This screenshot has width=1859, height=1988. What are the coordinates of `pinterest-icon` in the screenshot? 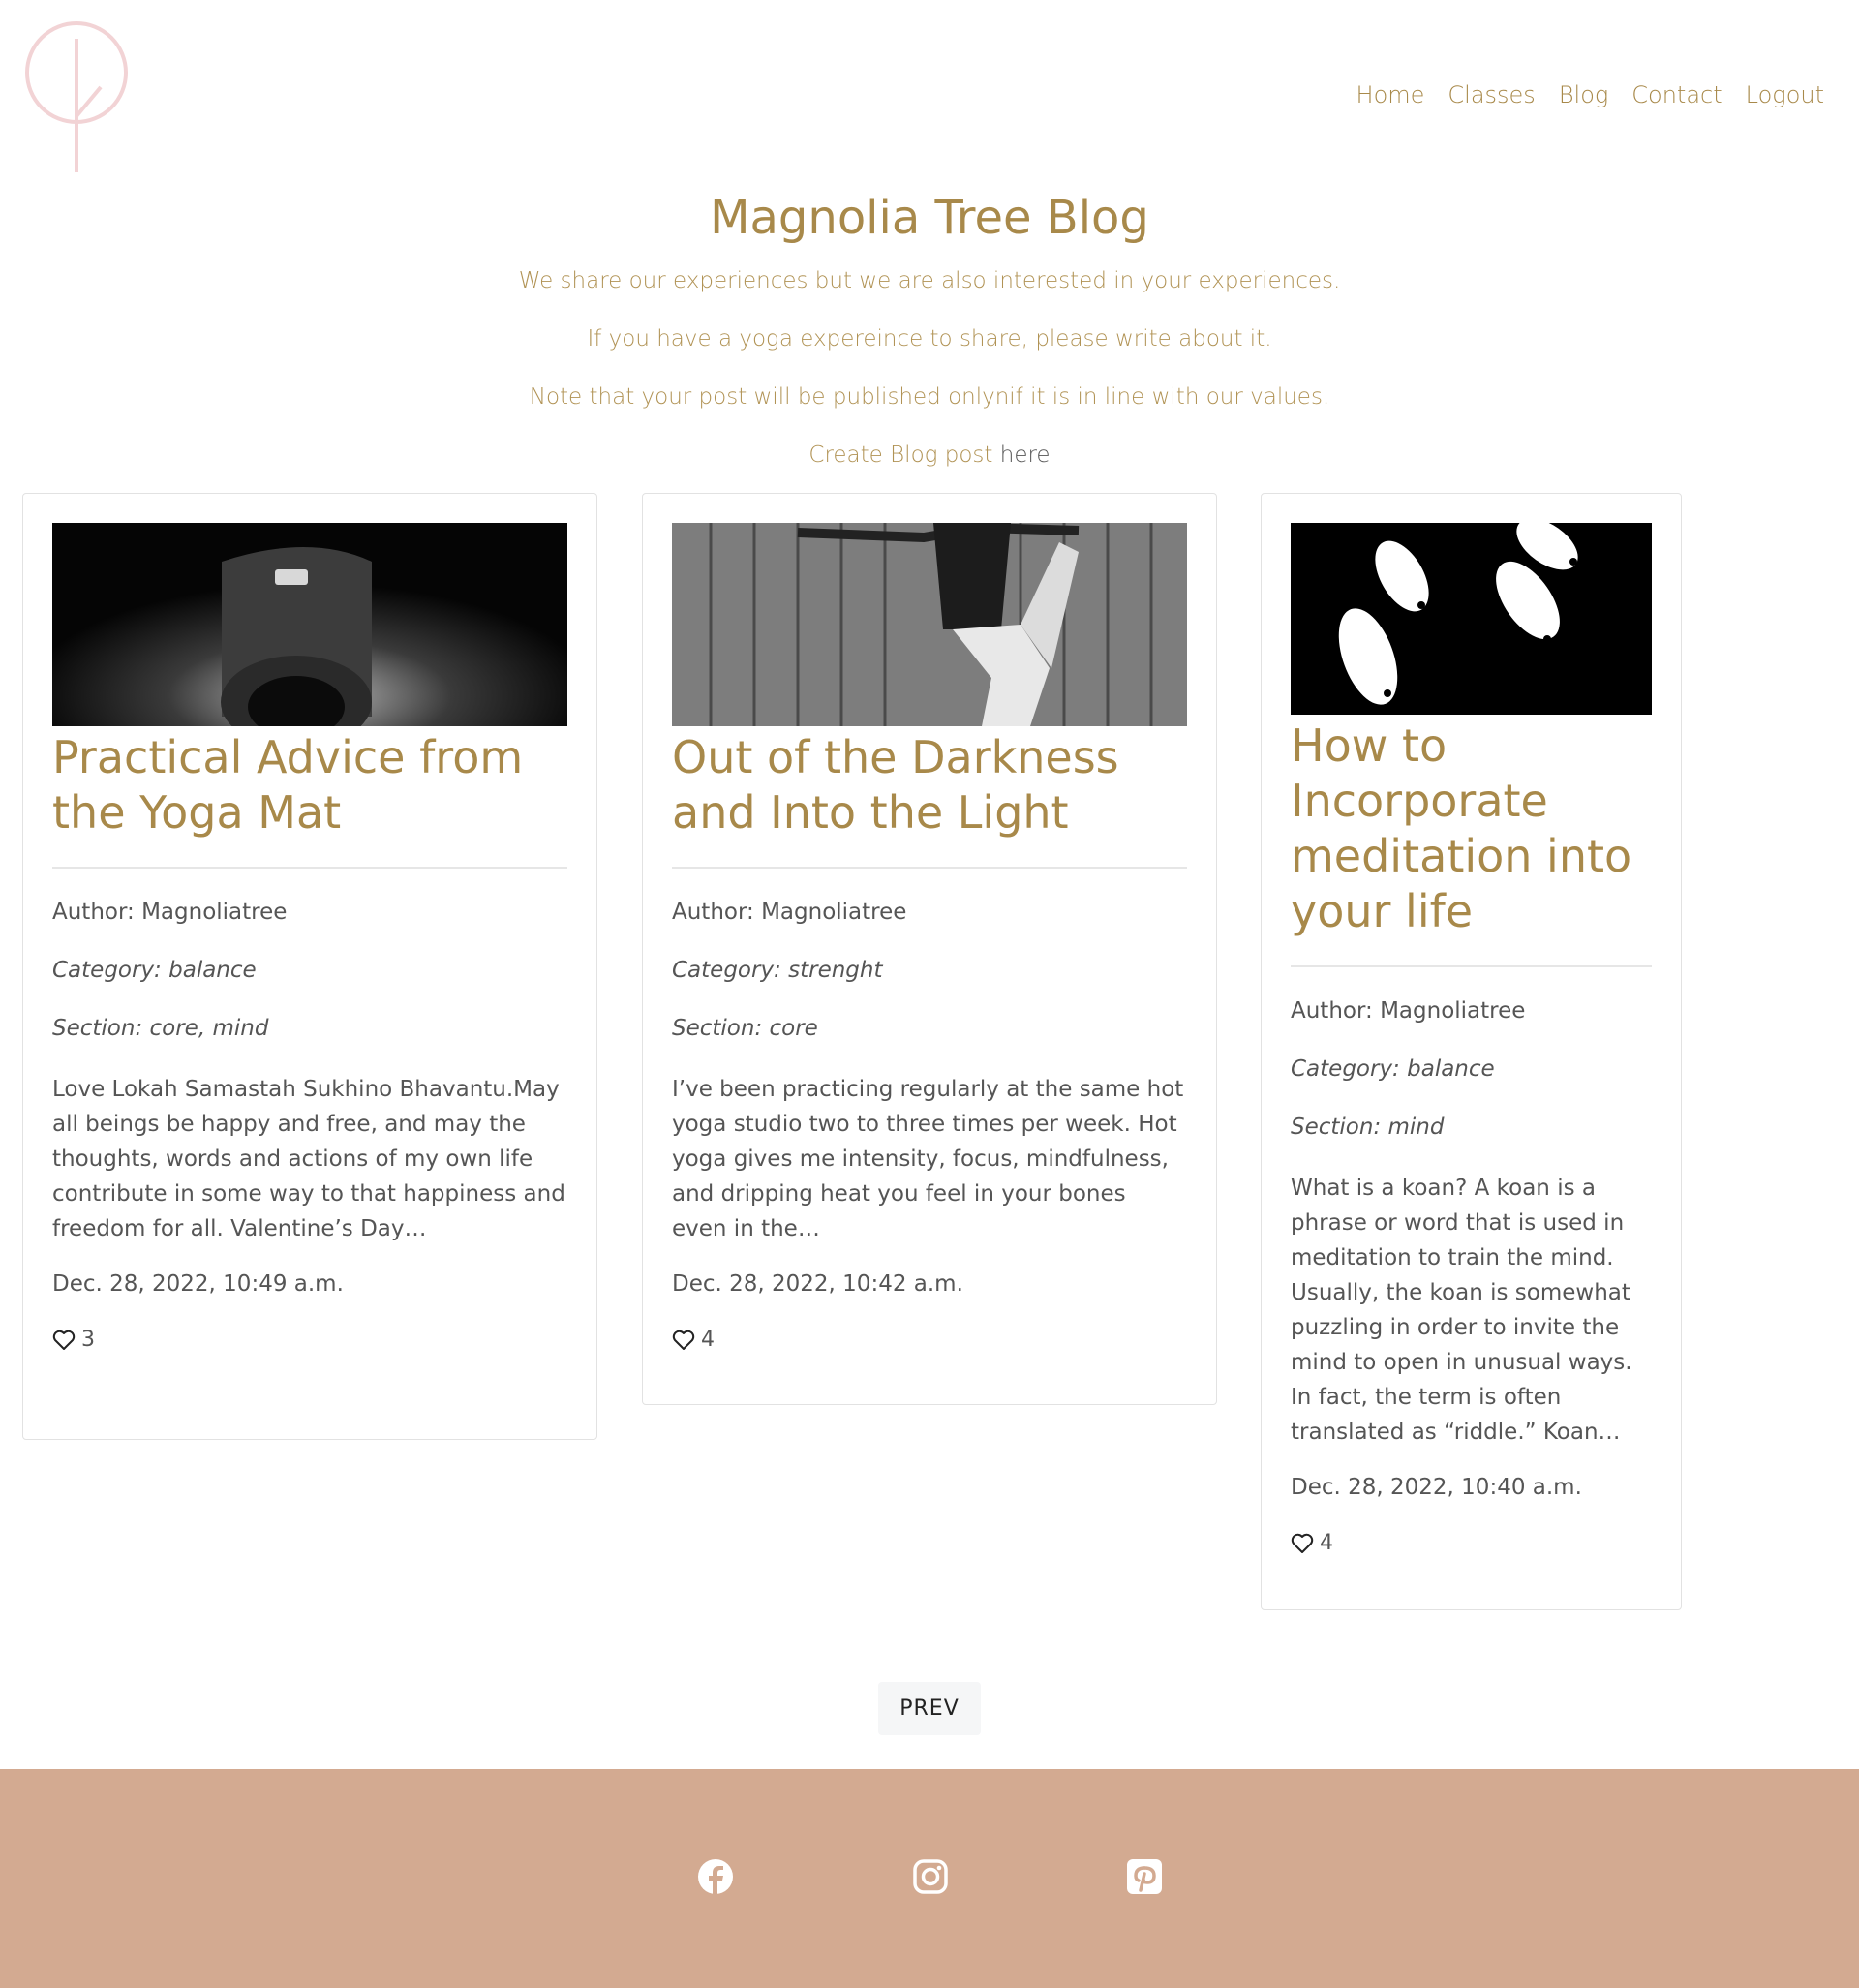 It's located at (1144, 1876).